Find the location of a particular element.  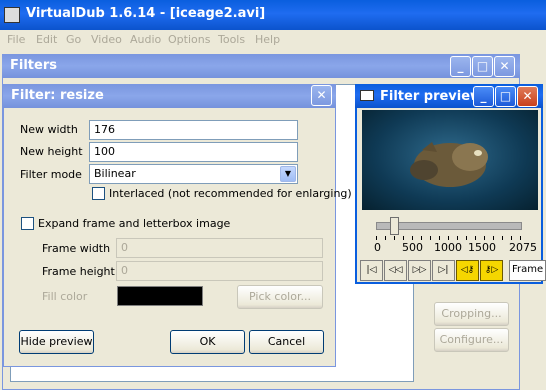

frame-height-field: 0 is located at coordinates (219, 271).